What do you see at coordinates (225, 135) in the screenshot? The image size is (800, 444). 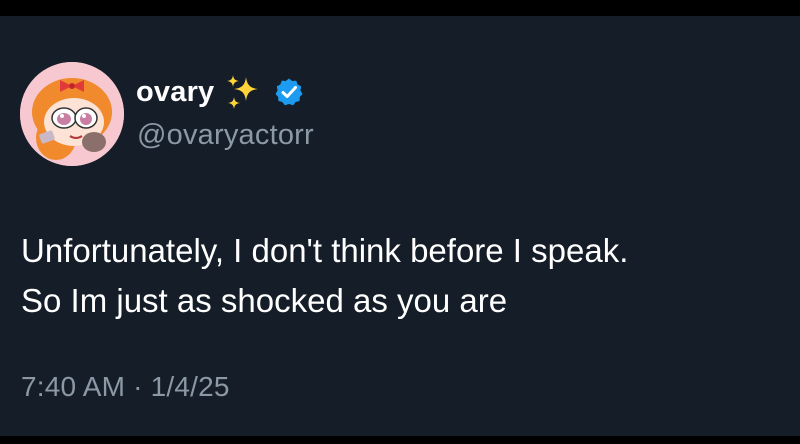 I see `user-handle: @ovaryactorr` at bounding box center [225, 135].